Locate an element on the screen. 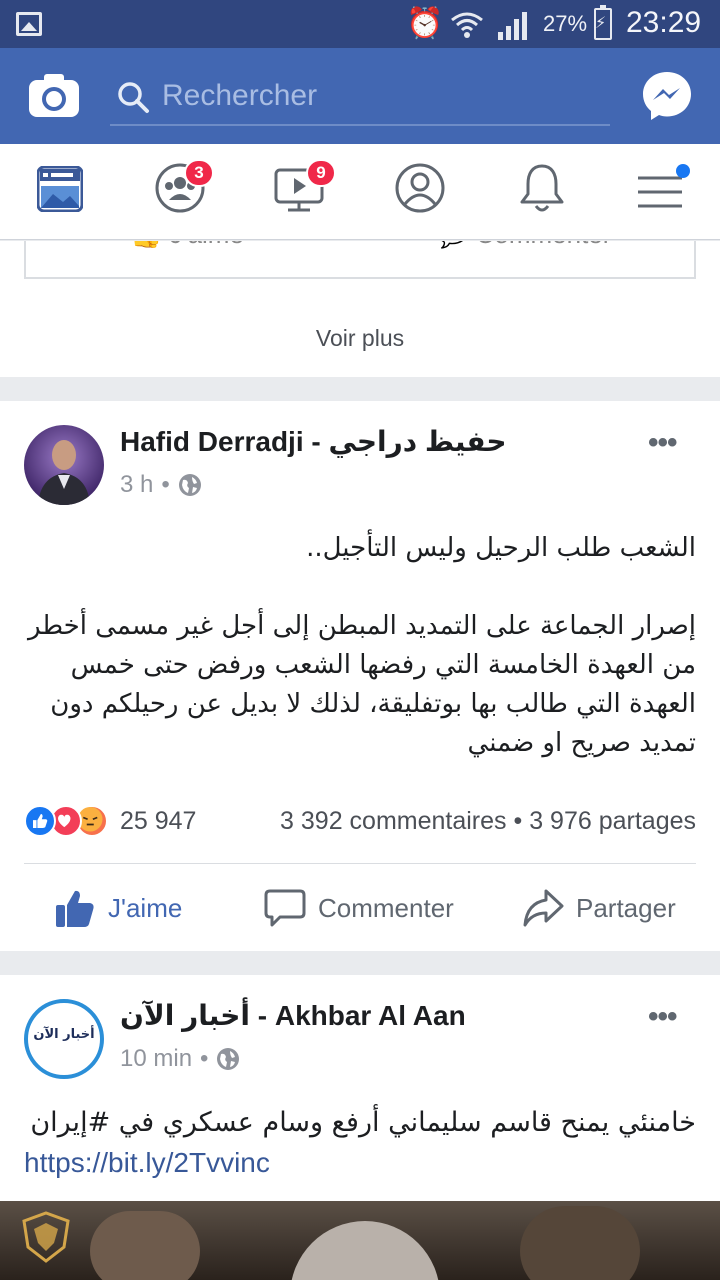 This screenshot has height=1280, width=720. camera-icon is located at coordinates (54, 95).